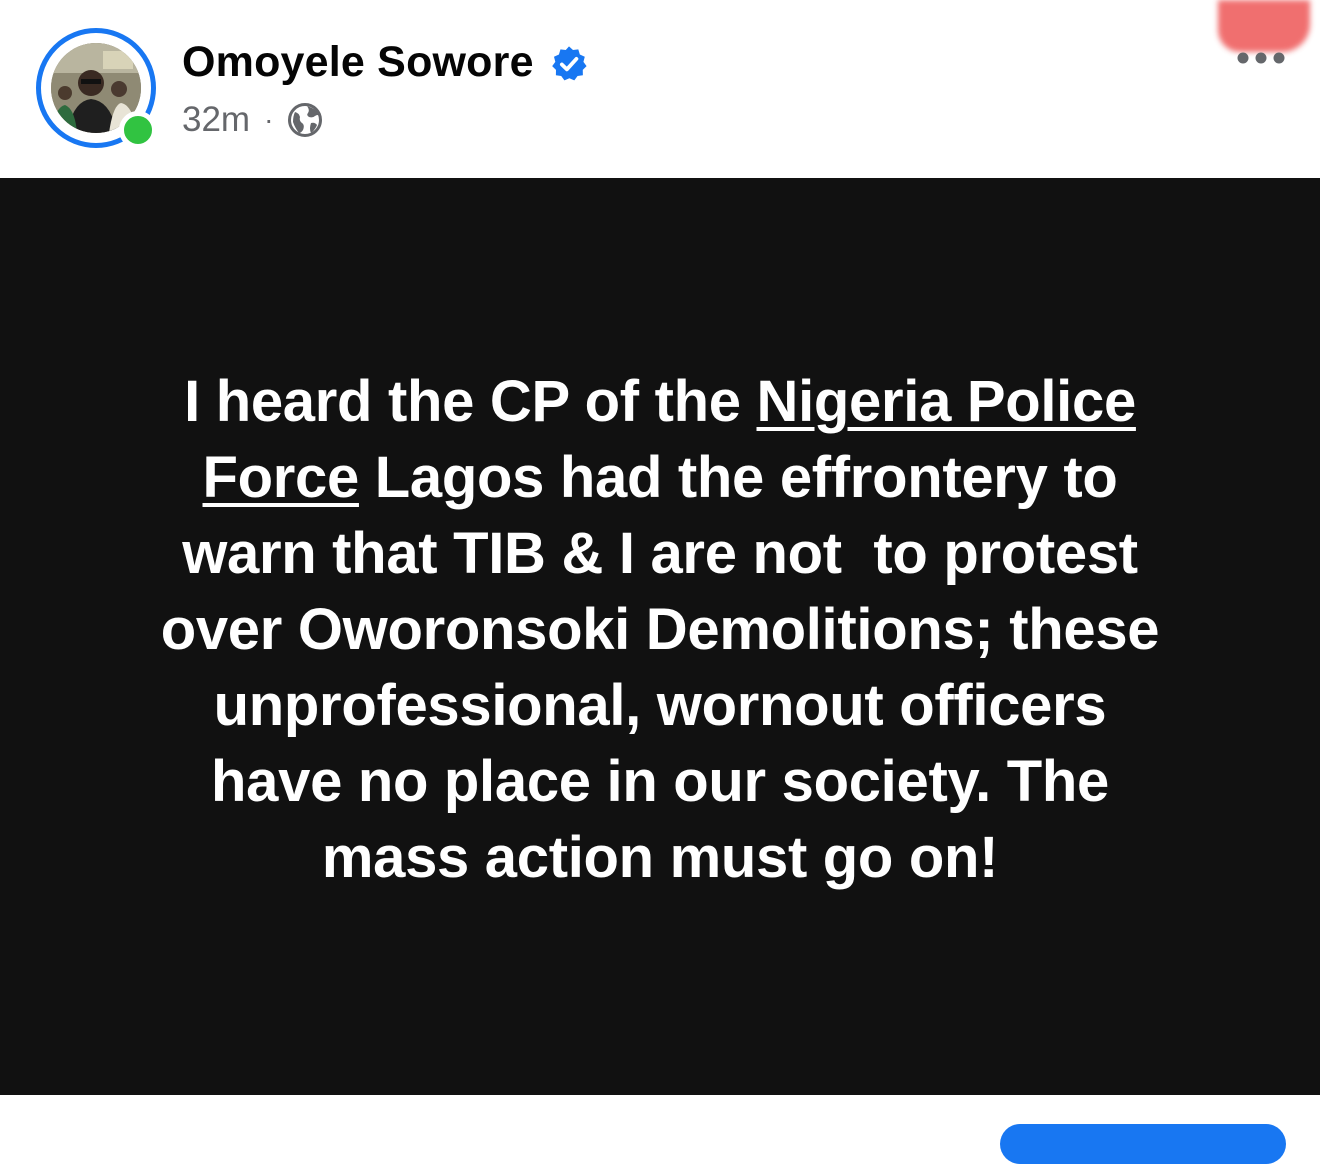 The image size is (1320, 1164). What do you see at coordinates (138, 130) in the screenshot?
I see `online-status-dot` at bounding box center [138, 130].